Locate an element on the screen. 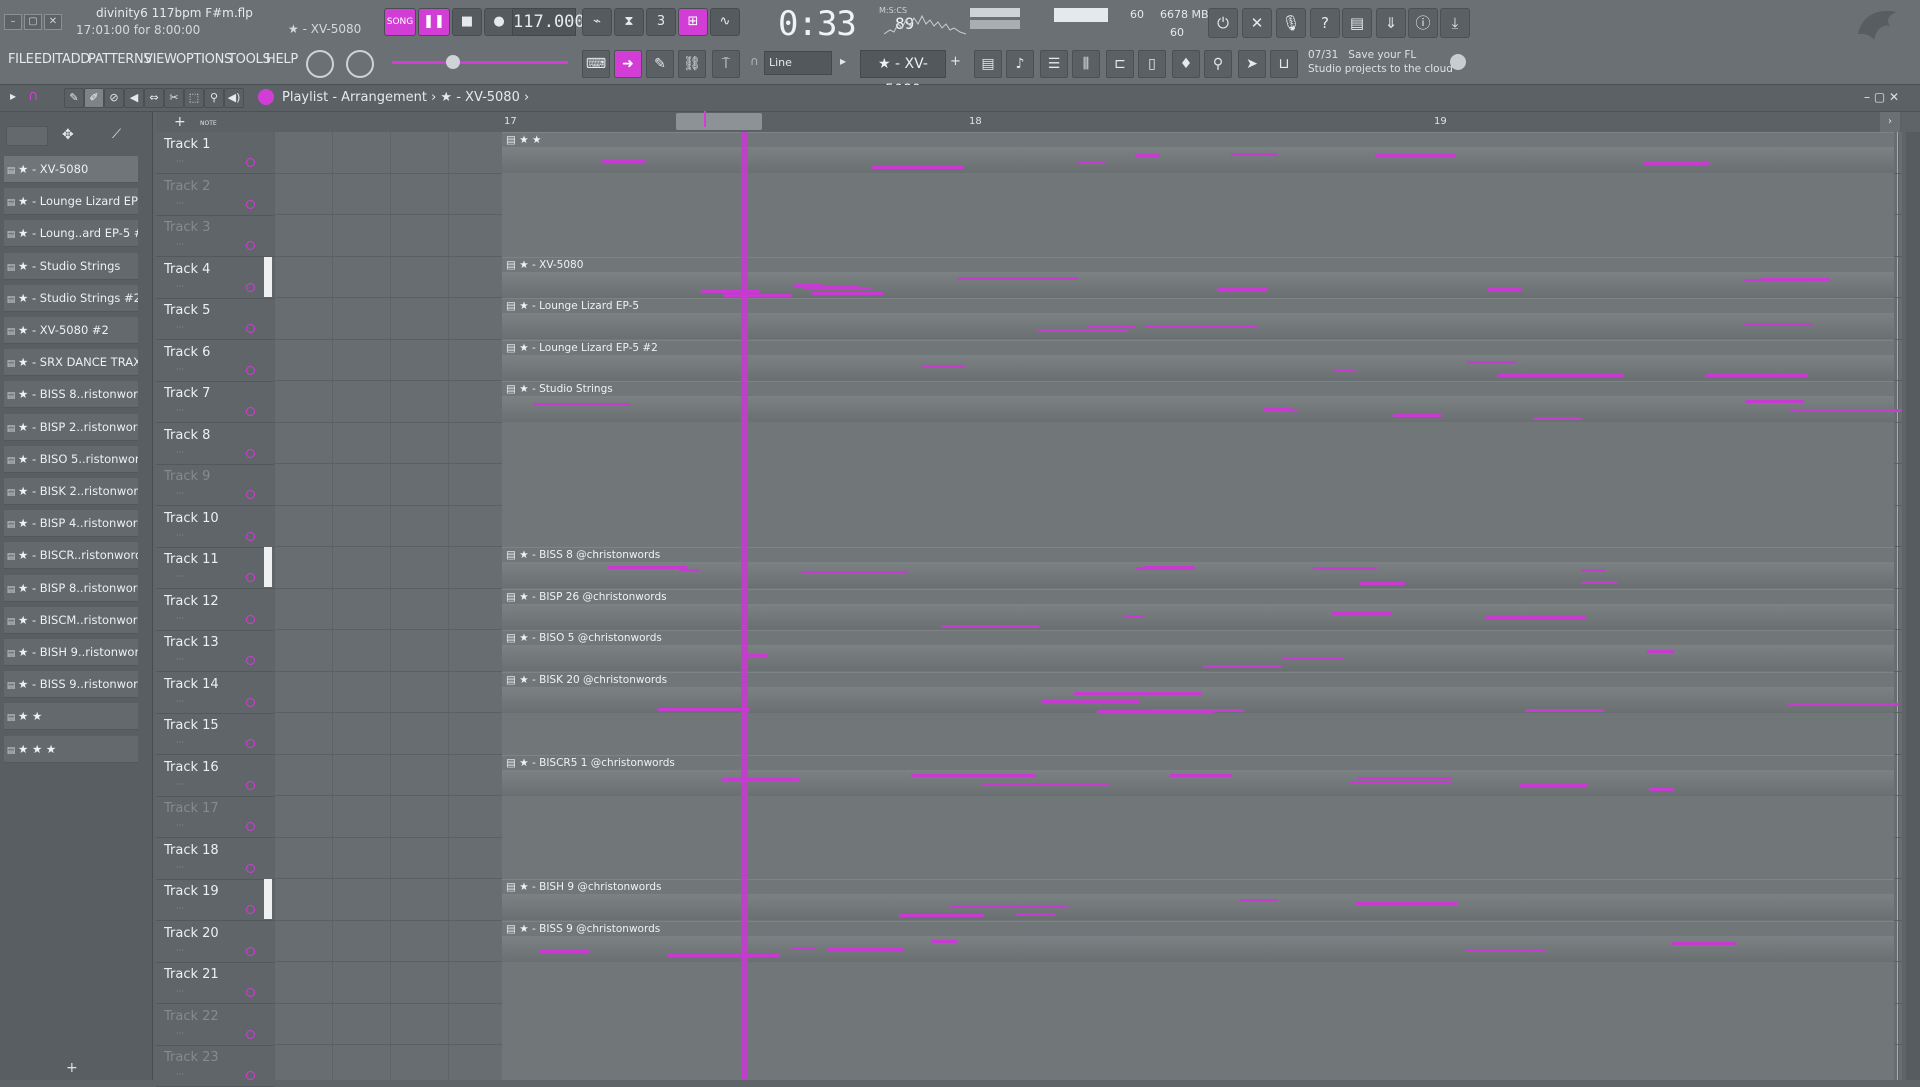 The image size is (1920, 1087). pattern-clip: ▤ ★ - BISS 8 @christonwords is located at coordinates (1198, 568).